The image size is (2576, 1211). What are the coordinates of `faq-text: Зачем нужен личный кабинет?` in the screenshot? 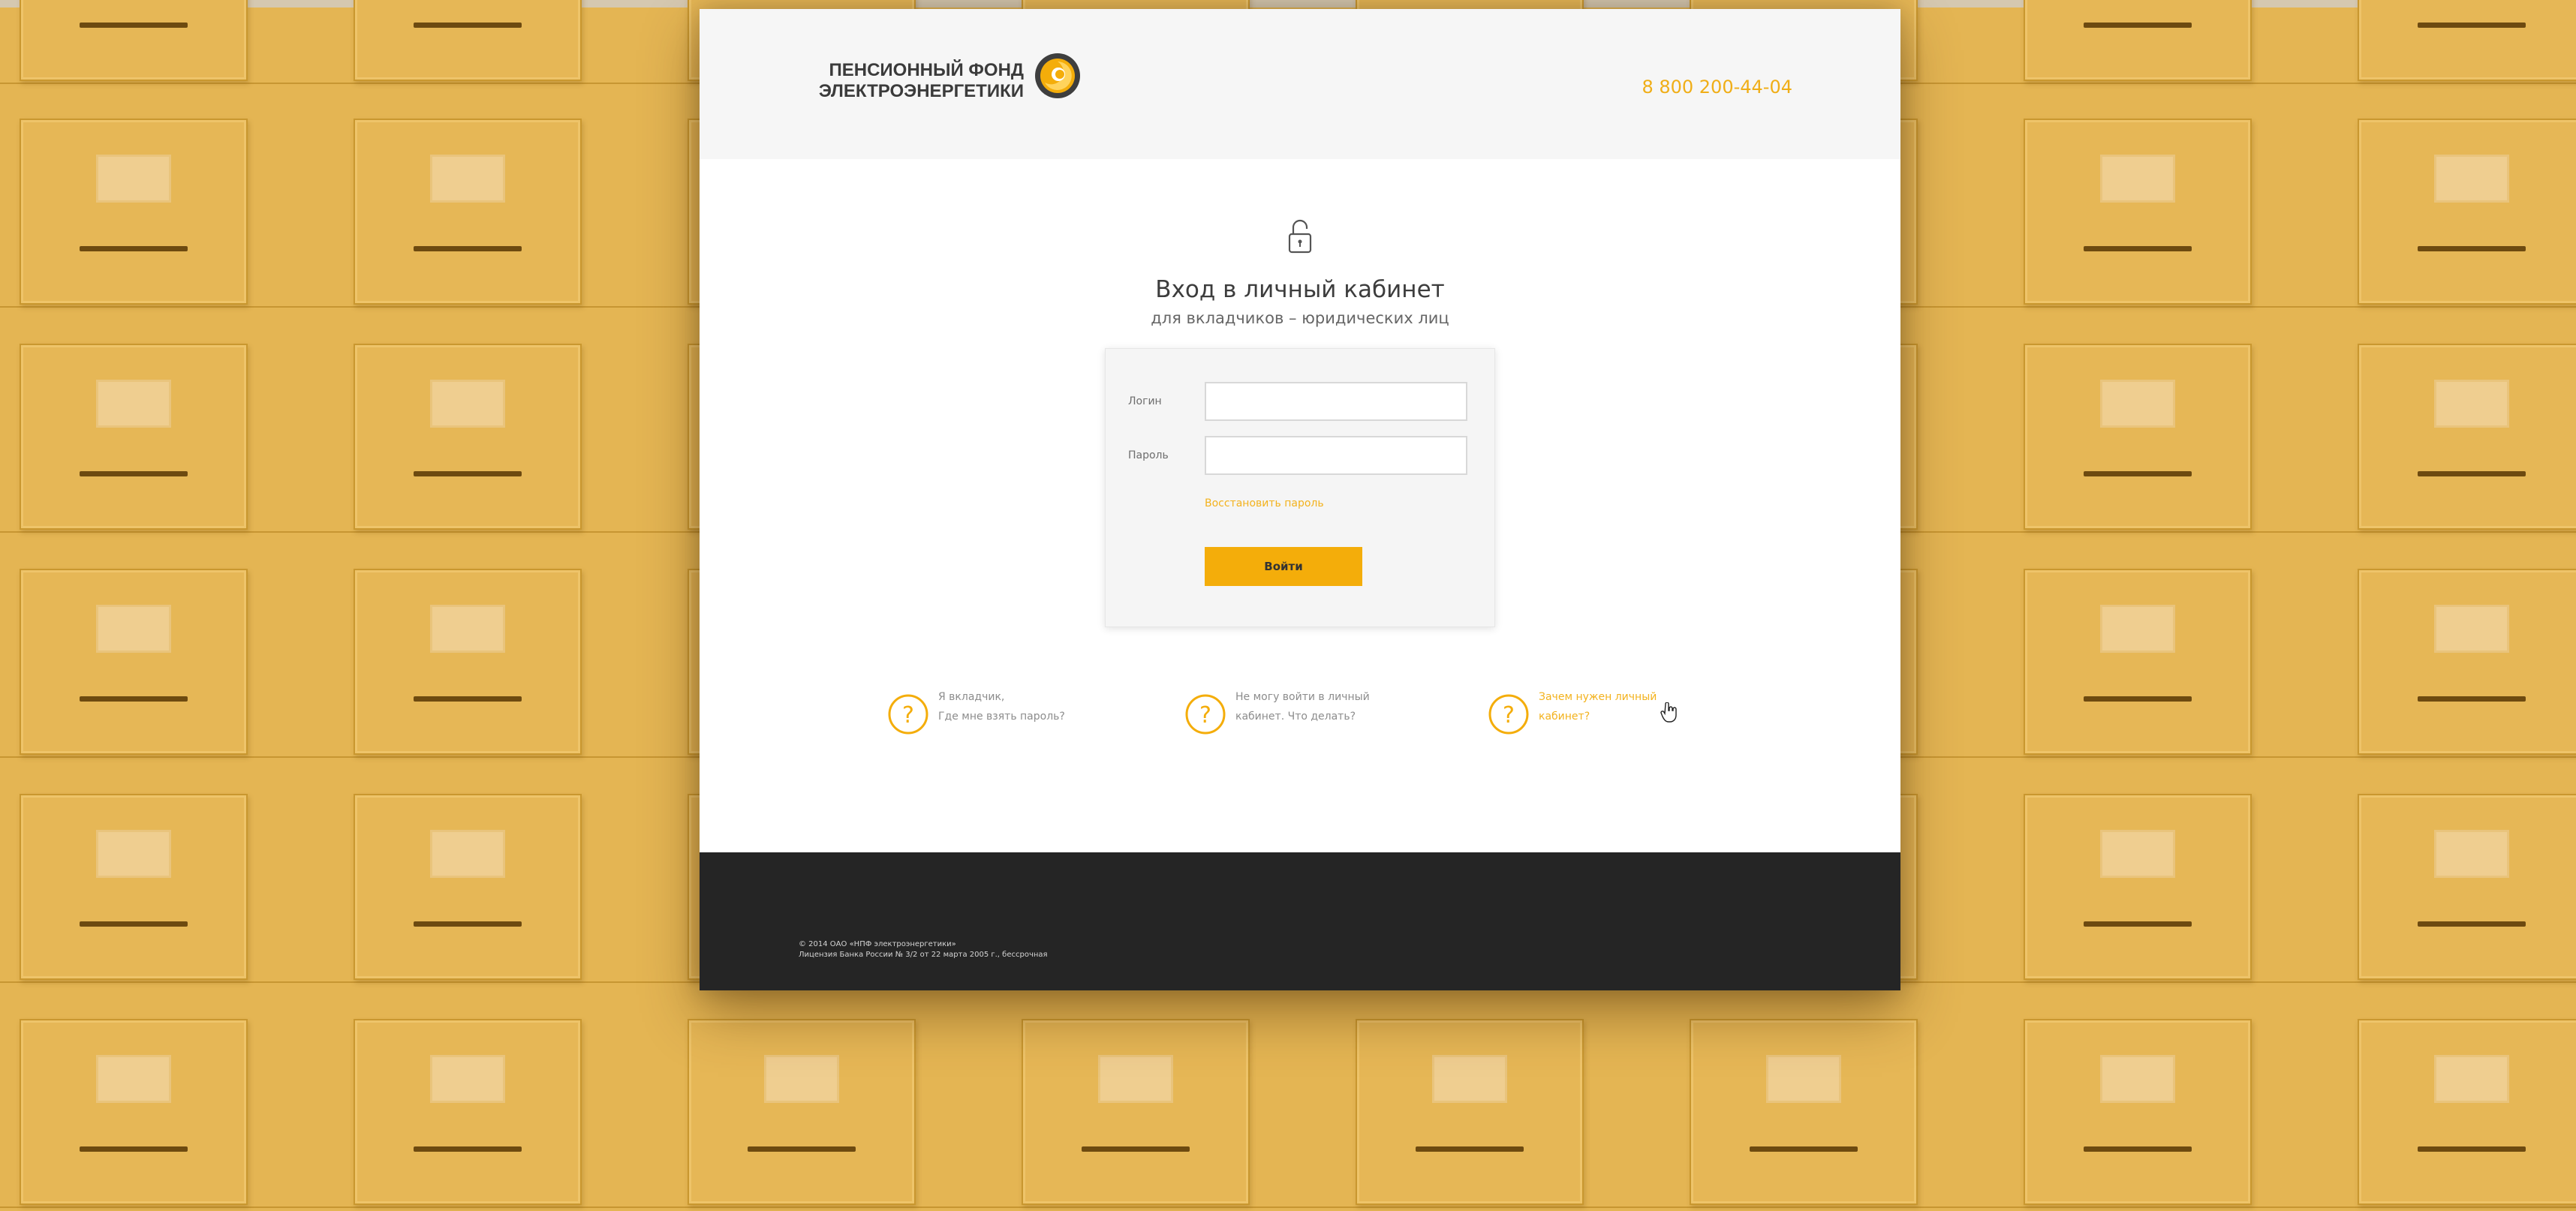 It's located at (1651, 706).